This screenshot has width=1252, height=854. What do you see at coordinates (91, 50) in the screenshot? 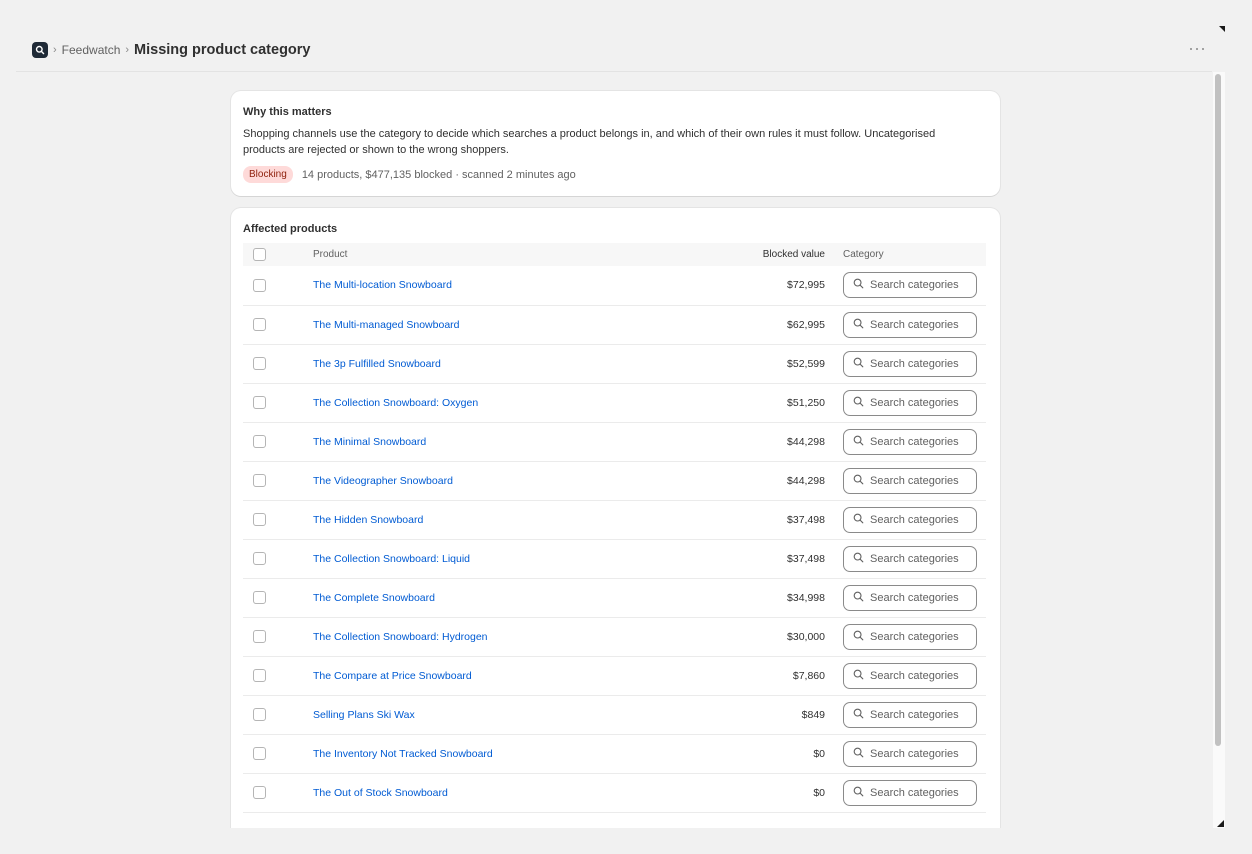
I see `breadcrumb-feedwatch: Feedwatch` at bounding box center [91, 50].